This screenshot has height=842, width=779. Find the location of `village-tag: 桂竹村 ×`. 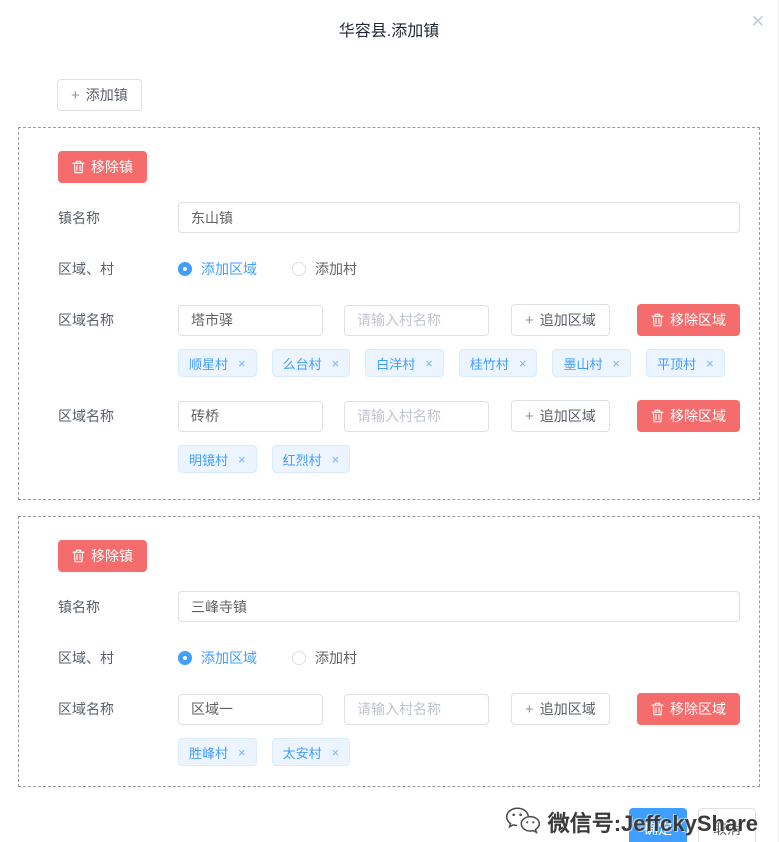

village-tag: 桂竹村 × is located at coordinates (498, 363).